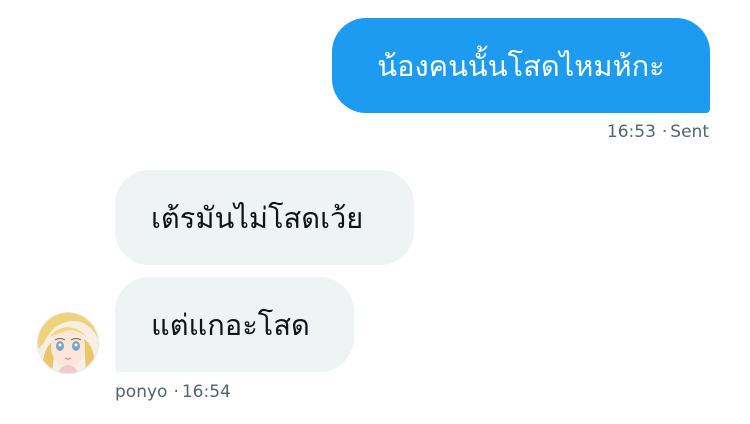  I want to click on received-message-text: แต่แกอะโสด, so click(230, 324).